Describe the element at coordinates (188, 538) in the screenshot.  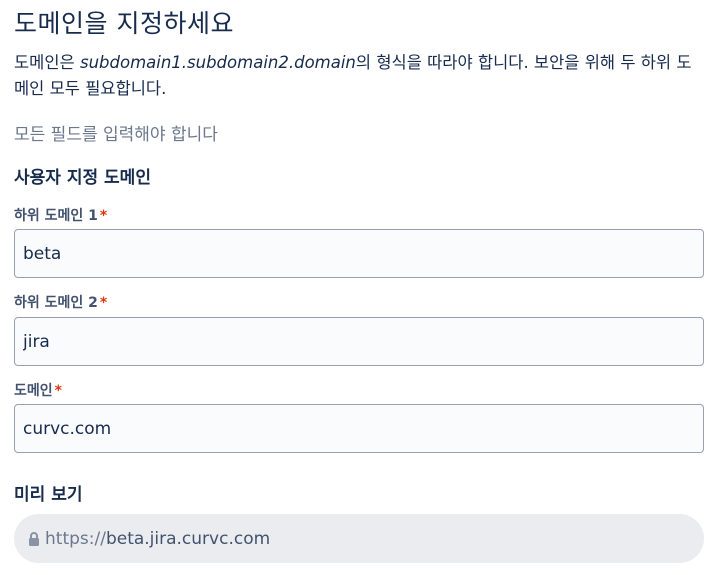
I see `preview-url-host: beta.jira.curvc.com` at that location.